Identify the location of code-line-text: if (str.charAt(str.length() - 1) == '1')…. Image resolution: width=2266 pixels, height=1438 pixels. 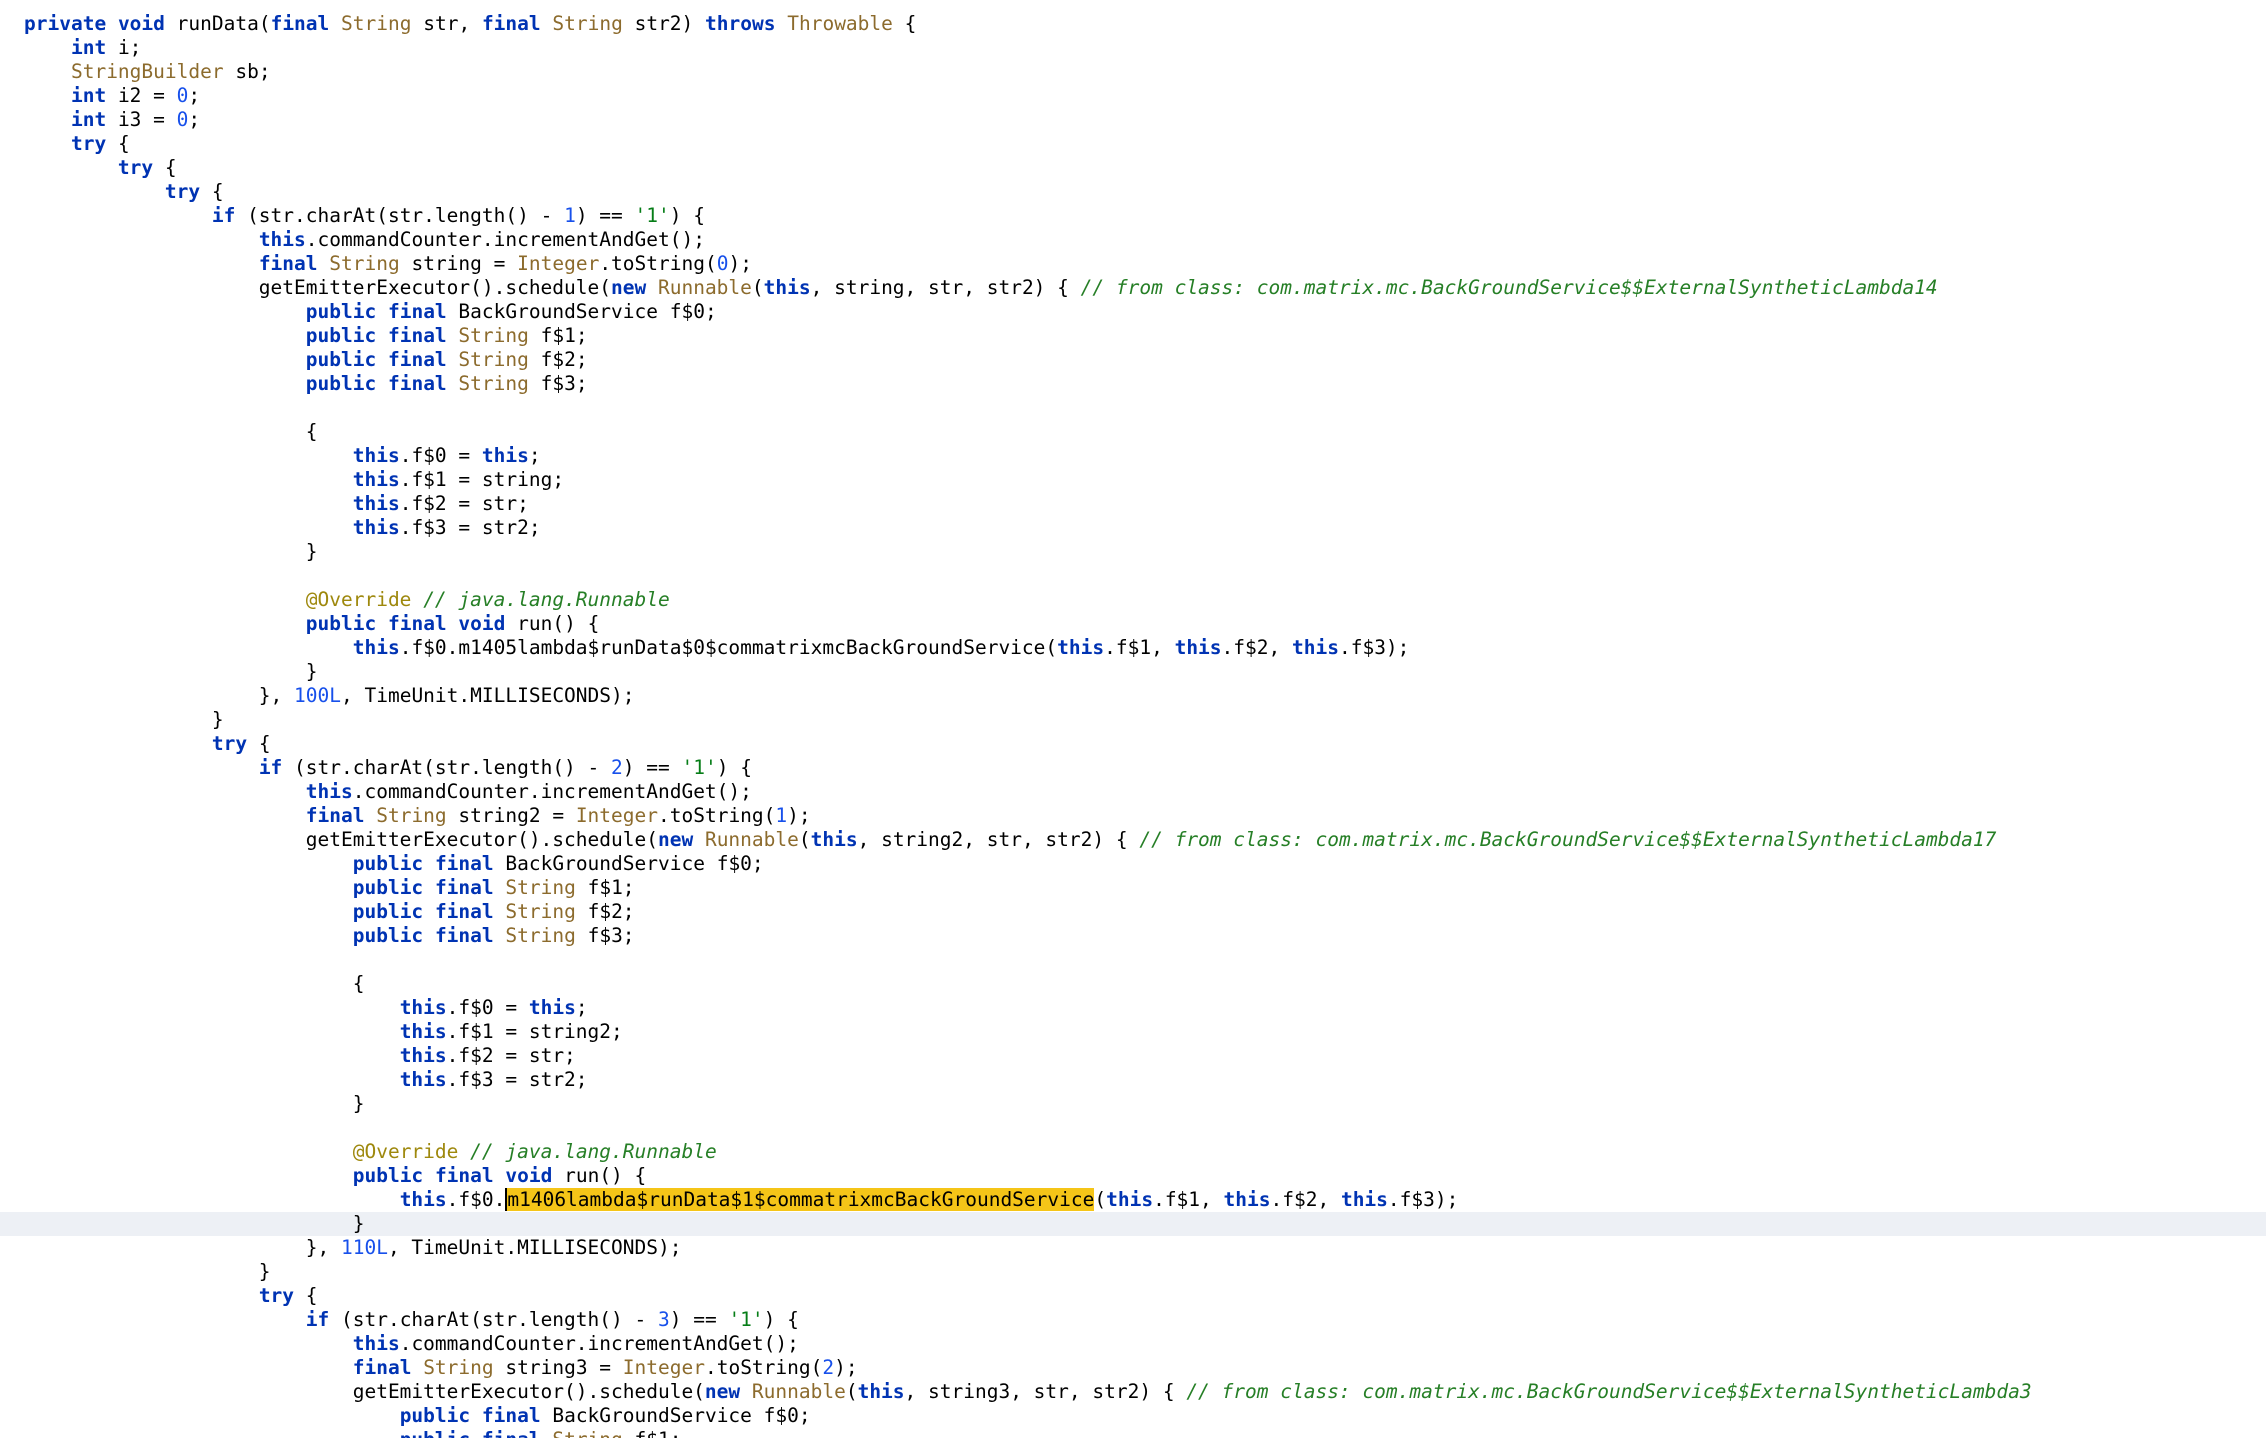
(458, 215).